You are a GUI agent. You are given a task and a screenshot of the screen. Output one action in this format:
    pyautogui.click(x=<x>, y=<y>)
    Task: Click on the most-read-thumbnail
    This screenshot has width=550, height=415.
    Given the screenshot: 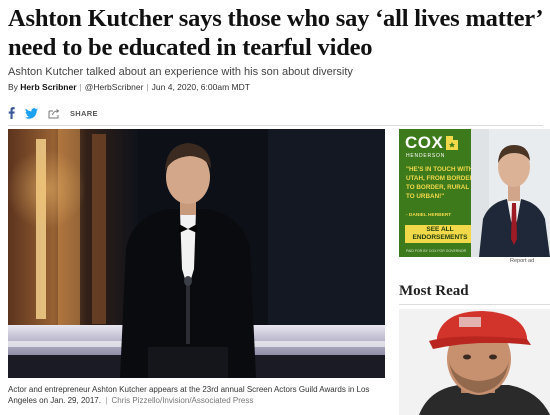 What is the action you would take?
    pyautogui.click(x=474, y=362)
    